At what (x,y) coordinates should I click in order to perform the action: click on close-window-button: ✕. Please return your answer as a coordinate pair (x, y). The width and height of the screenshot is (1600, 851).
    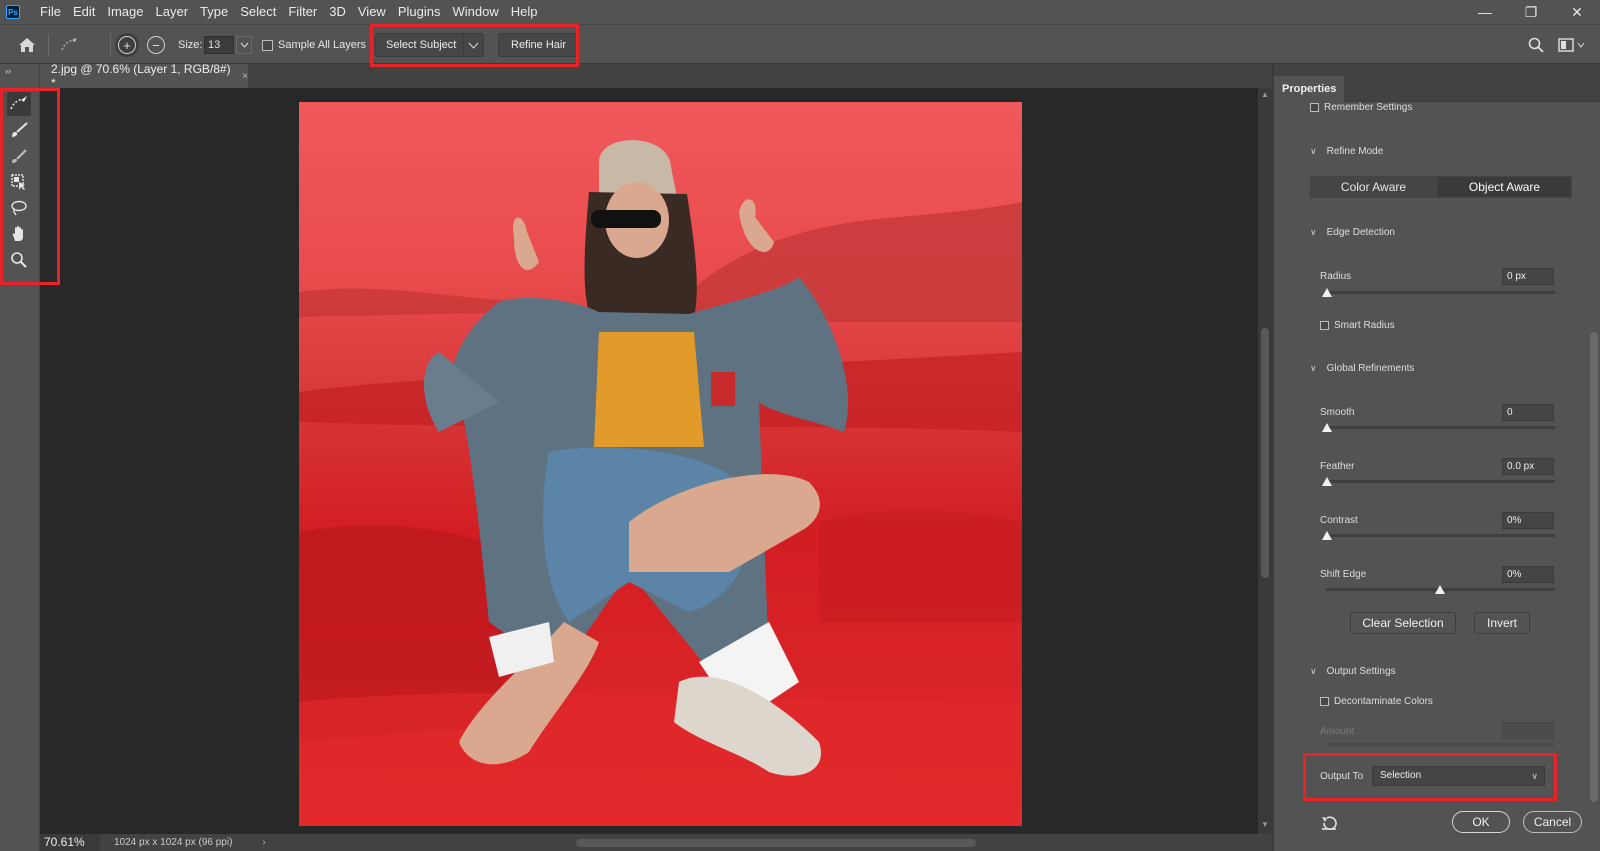
    Looking at the image, I should click on (1577, 12).